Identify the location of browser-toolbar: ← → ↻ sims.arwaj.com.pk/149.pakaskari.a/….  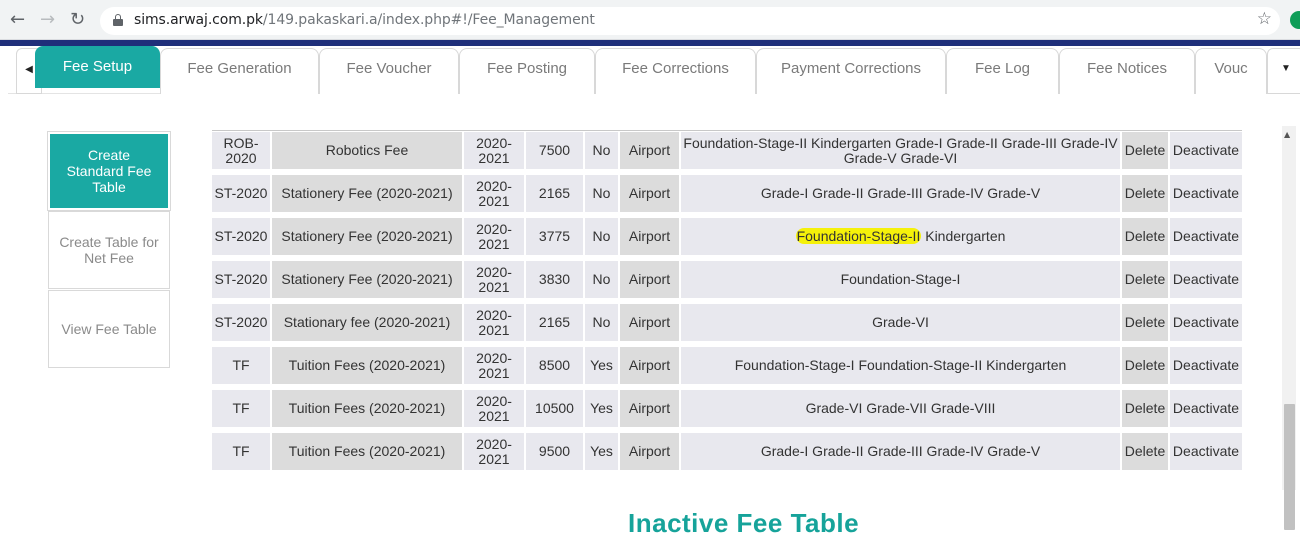
(650, 20).